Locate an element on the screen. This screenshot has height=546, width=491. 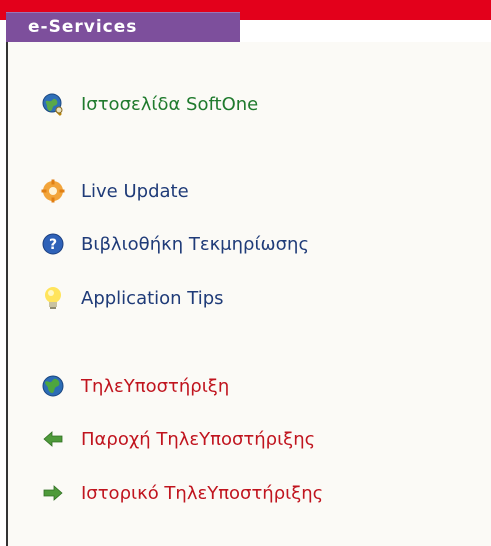
link-label: Application Tips is located at coordinates (152, 298).